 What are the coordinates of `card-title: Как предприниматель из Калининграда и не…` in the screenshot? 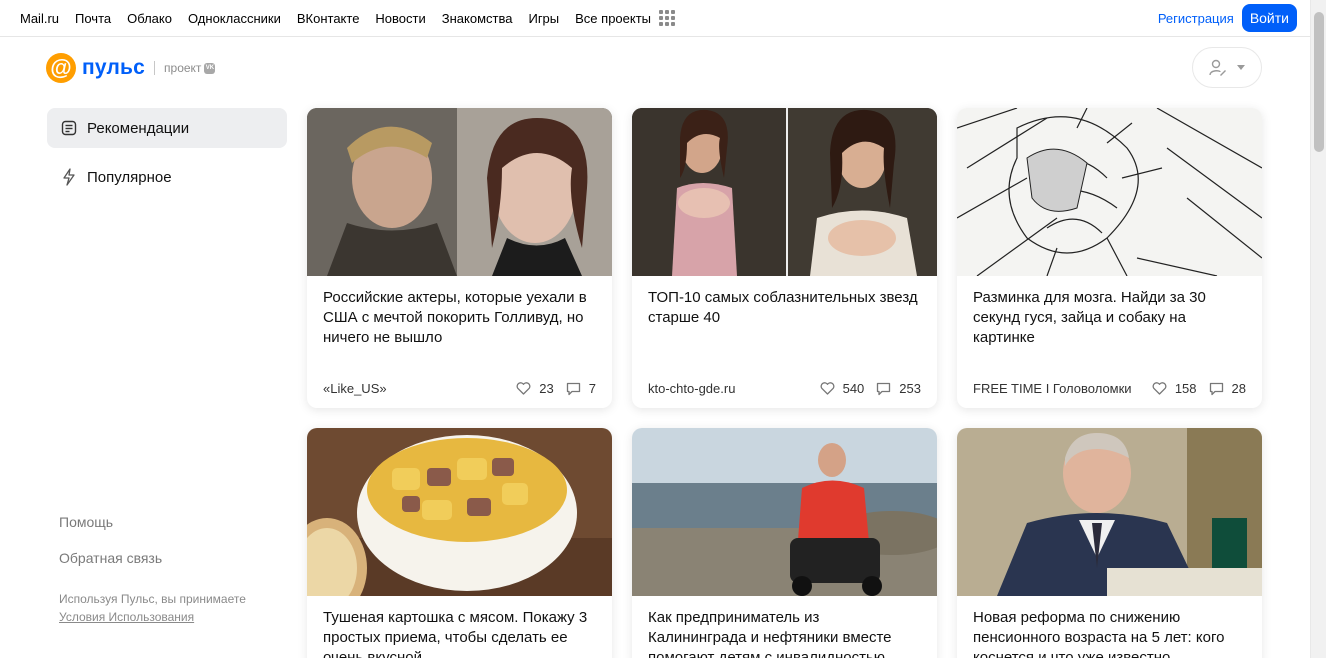 It's located at (784, 627).